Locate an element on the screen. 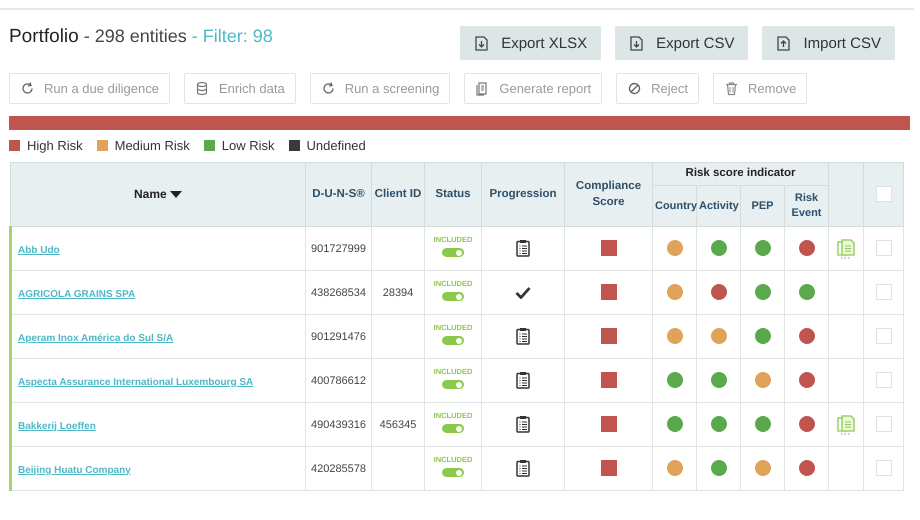  table-cell: 28394 is located at coordinates (398, 292).